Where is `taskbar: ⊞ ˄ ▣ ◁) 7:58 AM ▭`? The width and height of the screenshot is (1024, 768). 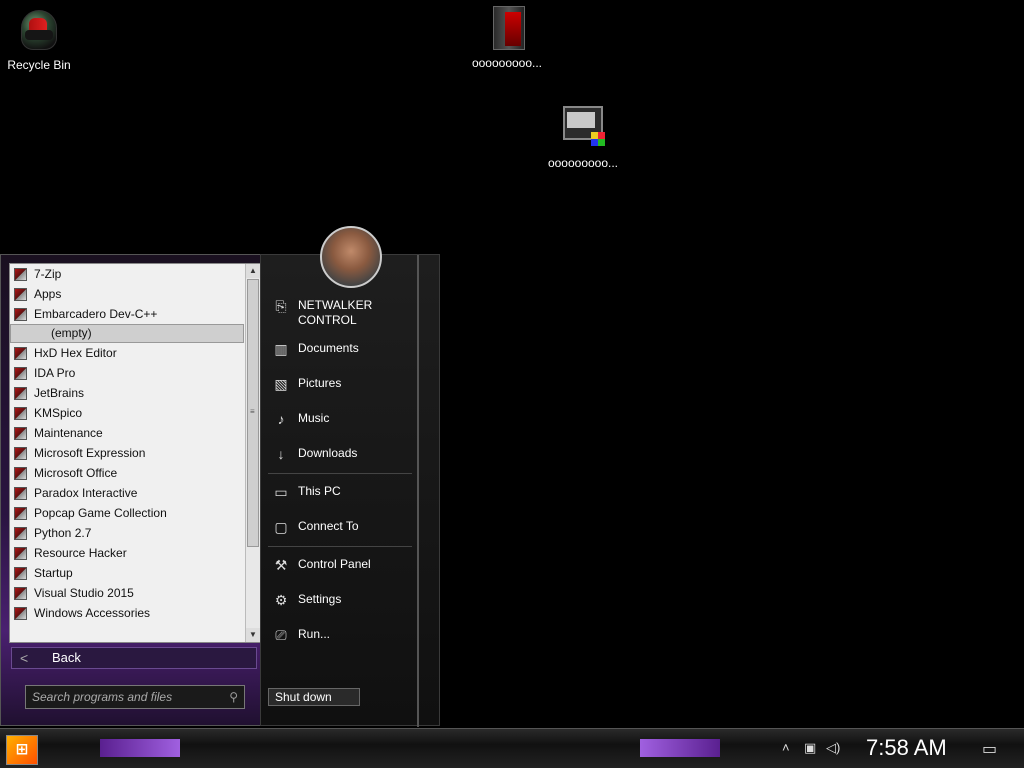 taskbar: ⊞ ˄ ▣ ◁) 7:58 AM ▭ is located at coordinates (512, 748).